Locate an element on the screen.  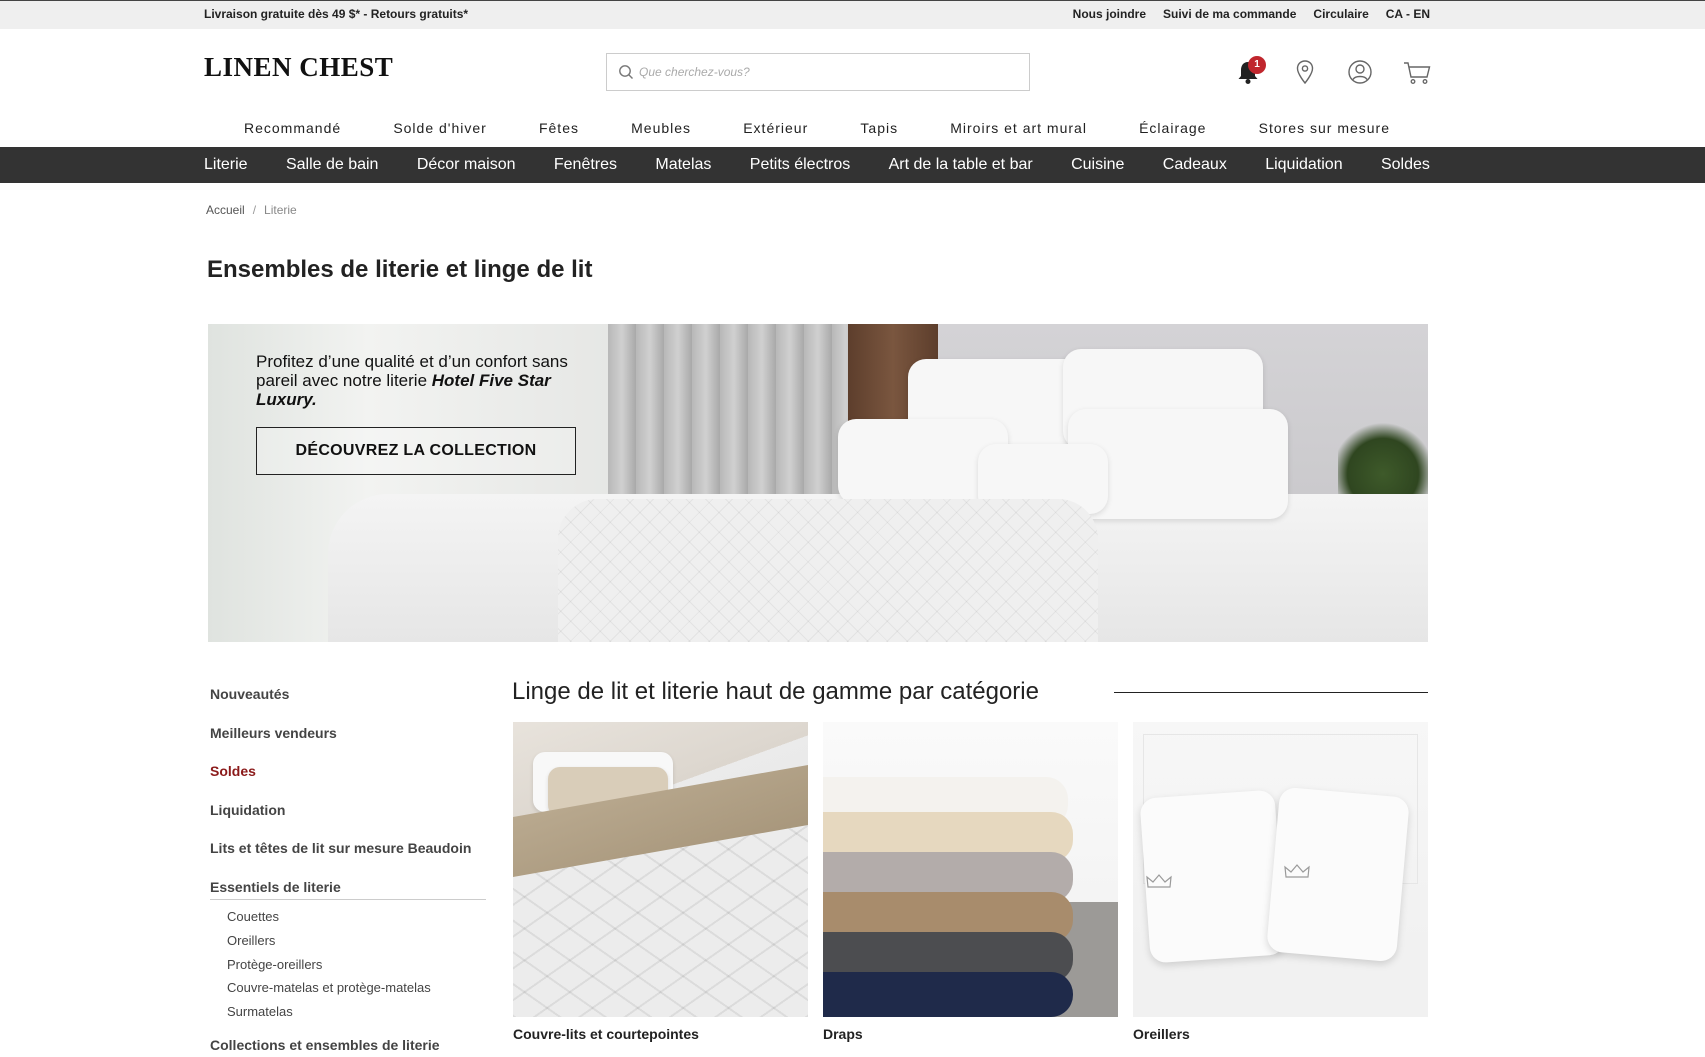
order-tracking-link: Suivi de ma commande is located at coordinates (1229, 14).